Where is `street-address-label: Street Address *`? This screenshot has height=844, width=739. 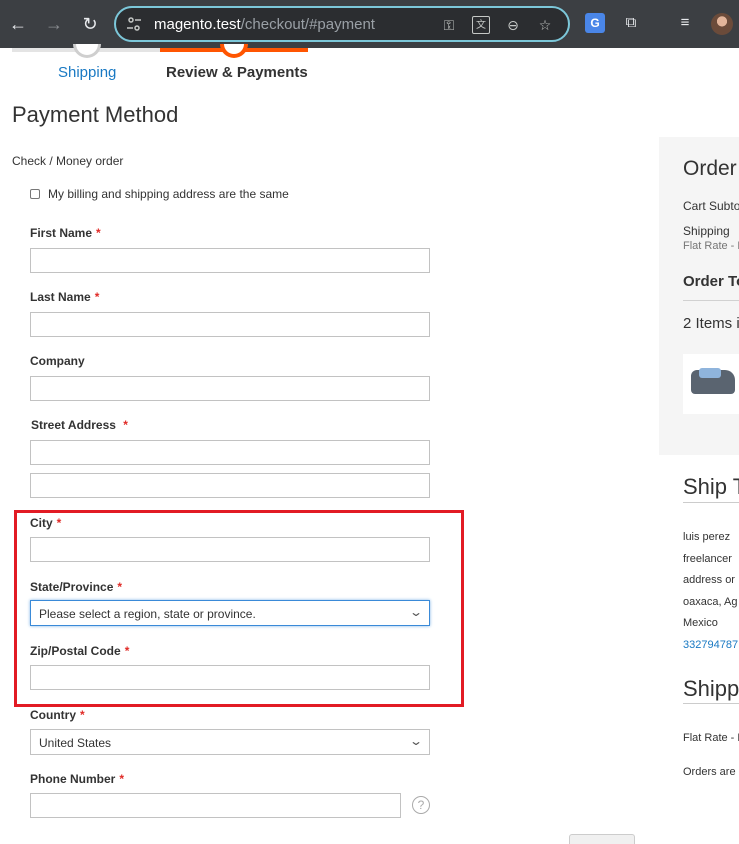 street-address-label: Street Address * is located at coordinates (79, 425).